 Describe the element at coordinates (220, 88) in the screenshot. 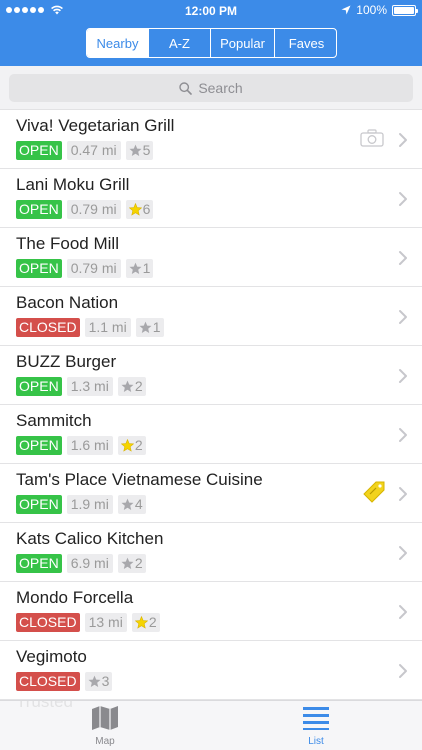

I see `search-placeholder: Search` at that location.